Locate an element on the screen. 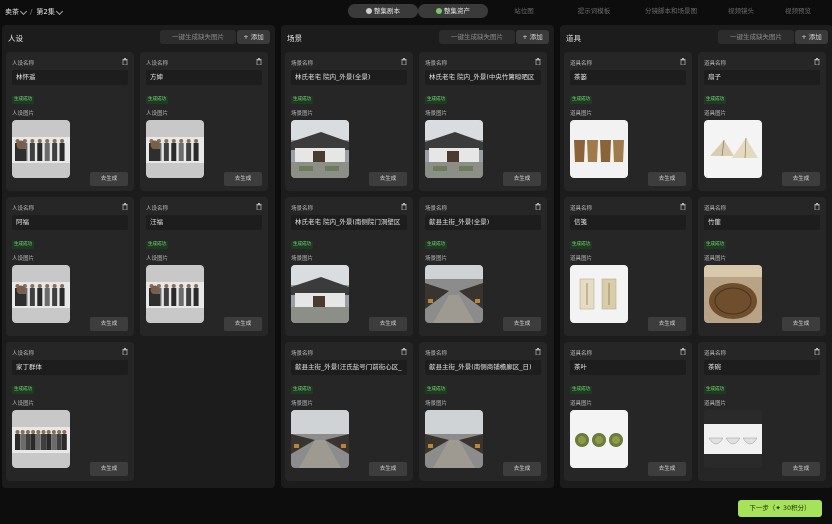 Image resolution: width=832 pixels, height=524 pixels. name-field: 阿福 is located at coordinates (70, 222).